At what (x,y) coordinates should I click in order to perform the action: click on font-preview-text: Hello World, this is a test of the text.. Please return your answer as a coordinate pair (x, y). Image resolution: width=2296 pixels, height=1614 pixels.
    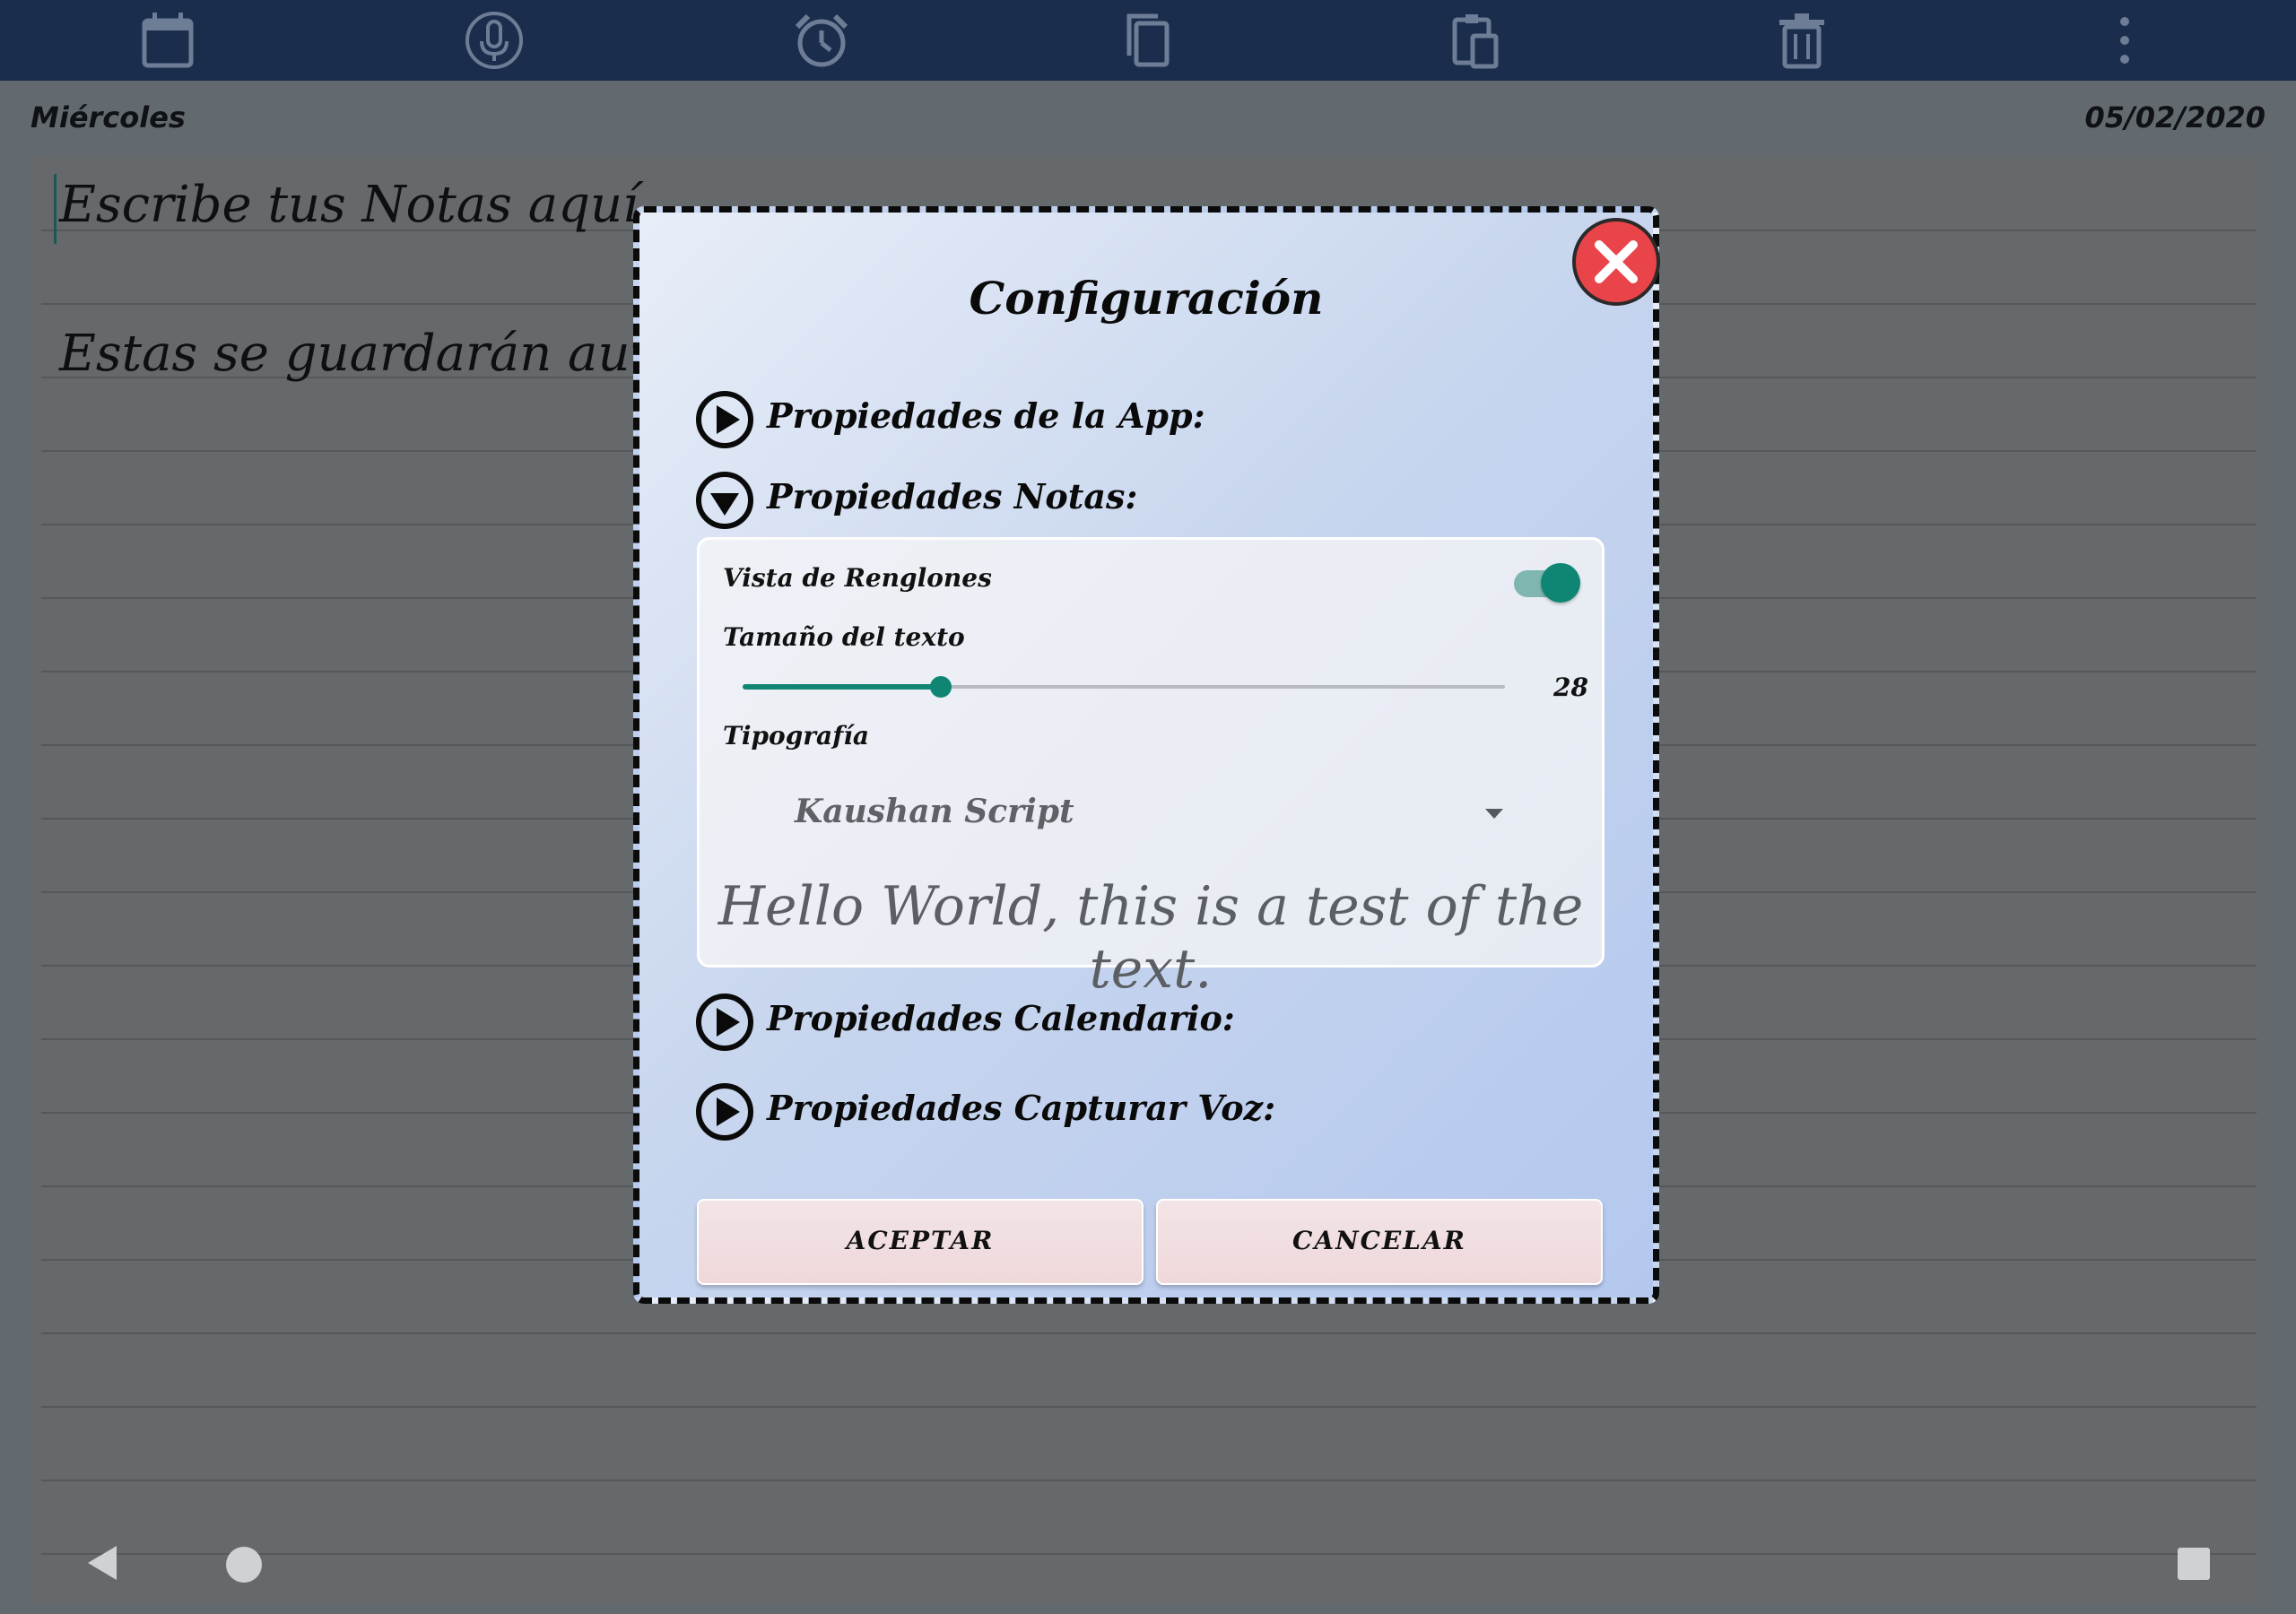
    Looking at the image, I should click on (1151, 938).